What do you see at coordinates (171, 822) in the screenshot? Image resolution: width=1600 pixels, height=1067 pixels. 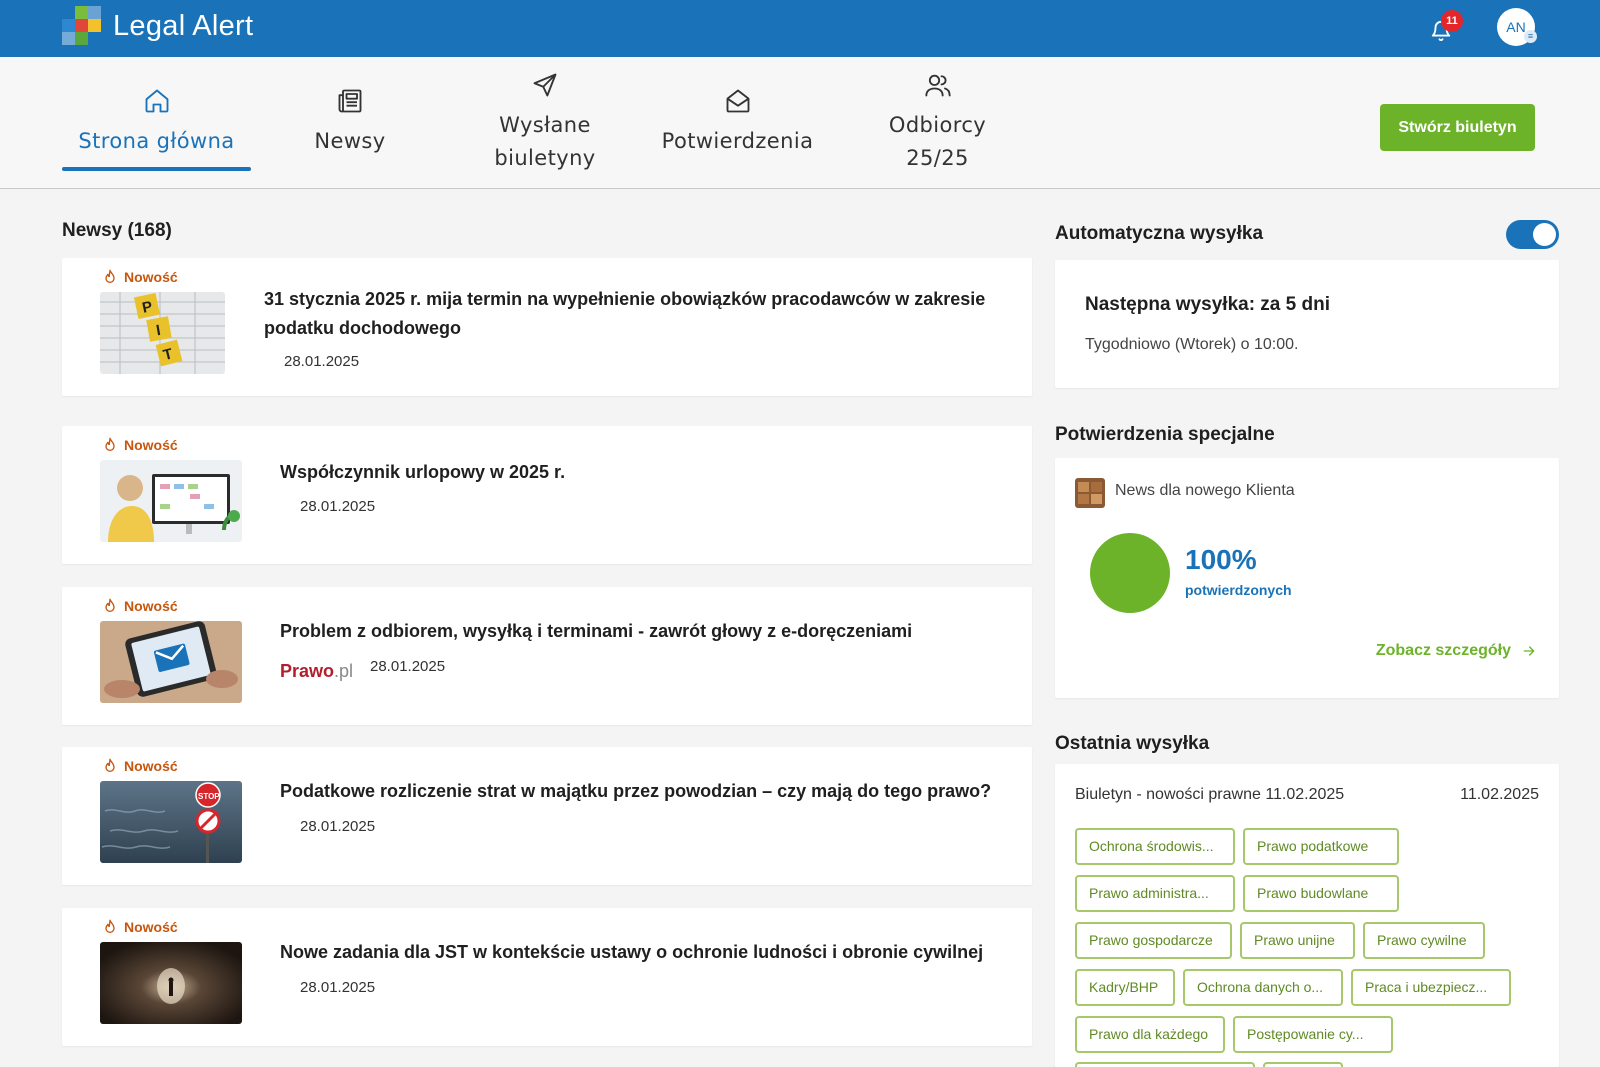 I see `news-thumbnail: STOP` at bounding box center [171, 822].